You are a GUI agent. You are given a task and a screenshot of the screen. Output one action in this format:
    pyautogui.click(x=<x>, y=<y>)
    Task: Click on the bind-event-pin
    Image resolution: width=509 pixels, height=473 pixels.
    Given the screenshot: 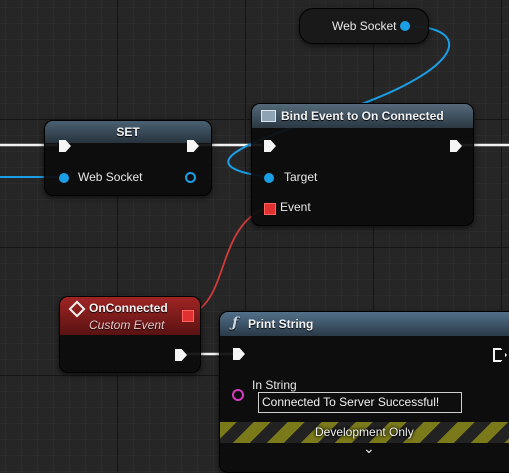 What is the action you would take?
    pyautogui.click(x=270, y=209)
    